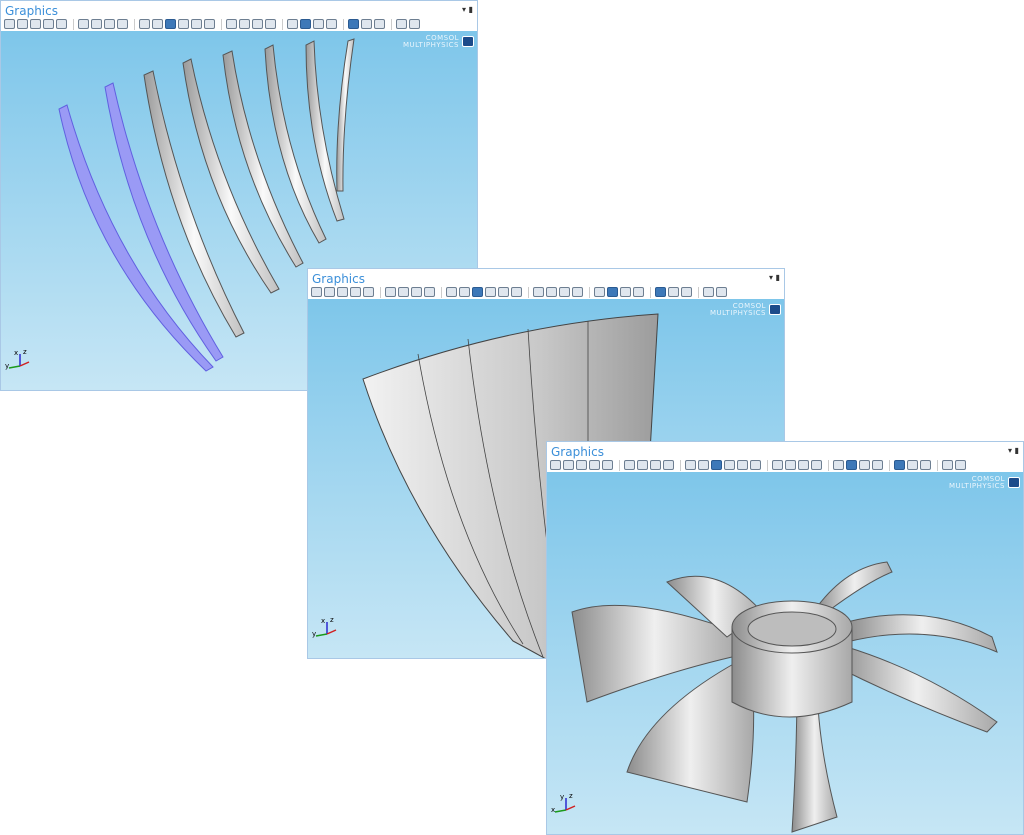 Image resolution: width=1024 pixels, height=835 pixels. Describe the element at coordinates (324, 627) in the screenshot. I see `axis-triad: yx z` at that location.